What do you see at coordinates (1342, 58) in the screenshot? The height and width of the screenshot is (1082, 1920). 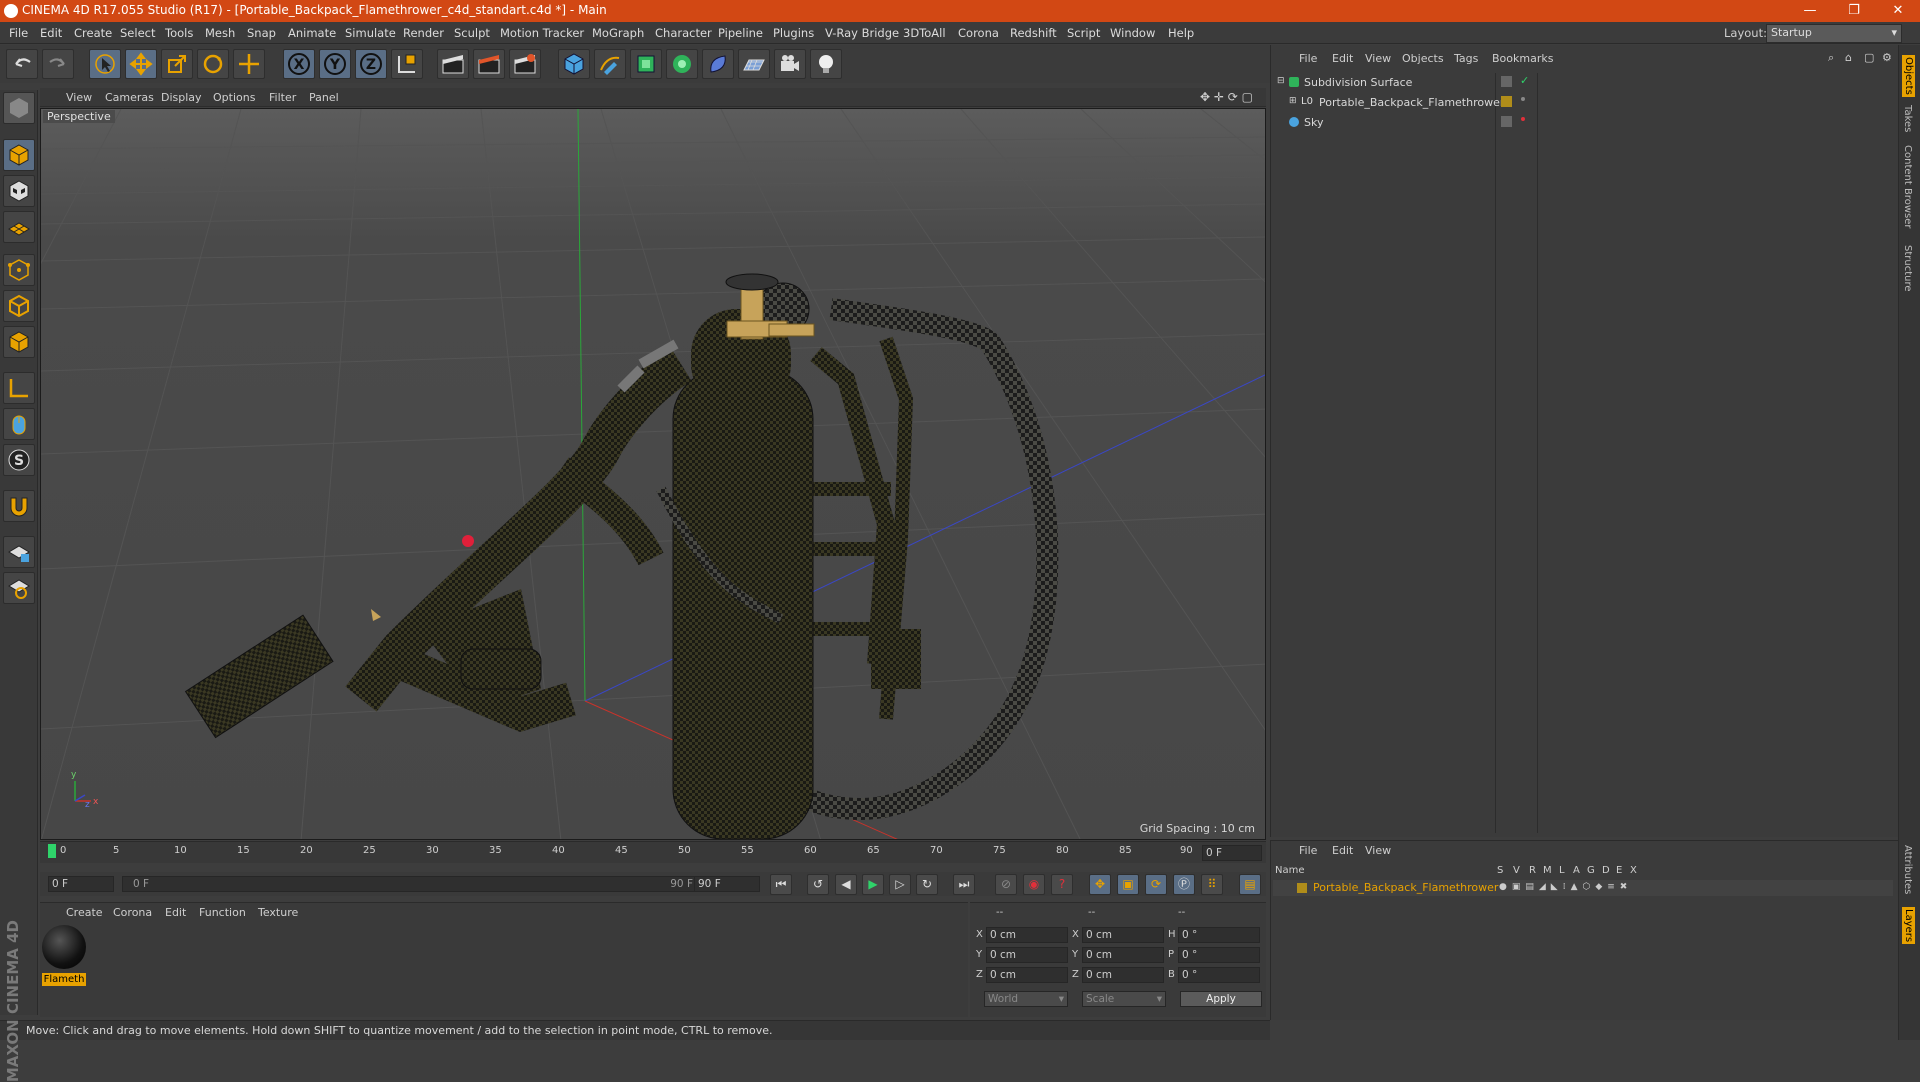 I see `objects-menu-edit: Edit` at bounding box center [1342, 58].